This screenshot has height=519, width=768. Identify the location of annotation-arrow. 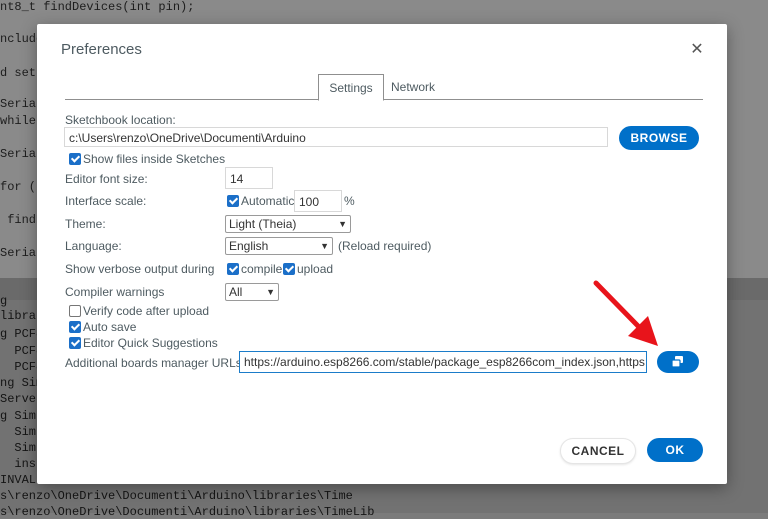
(625, 313).